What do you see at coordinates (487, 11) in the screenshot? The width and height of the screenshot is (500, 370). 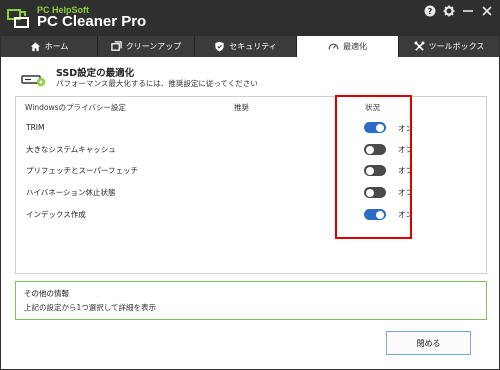 I see `close-icon` at bounding box center [487, 11].